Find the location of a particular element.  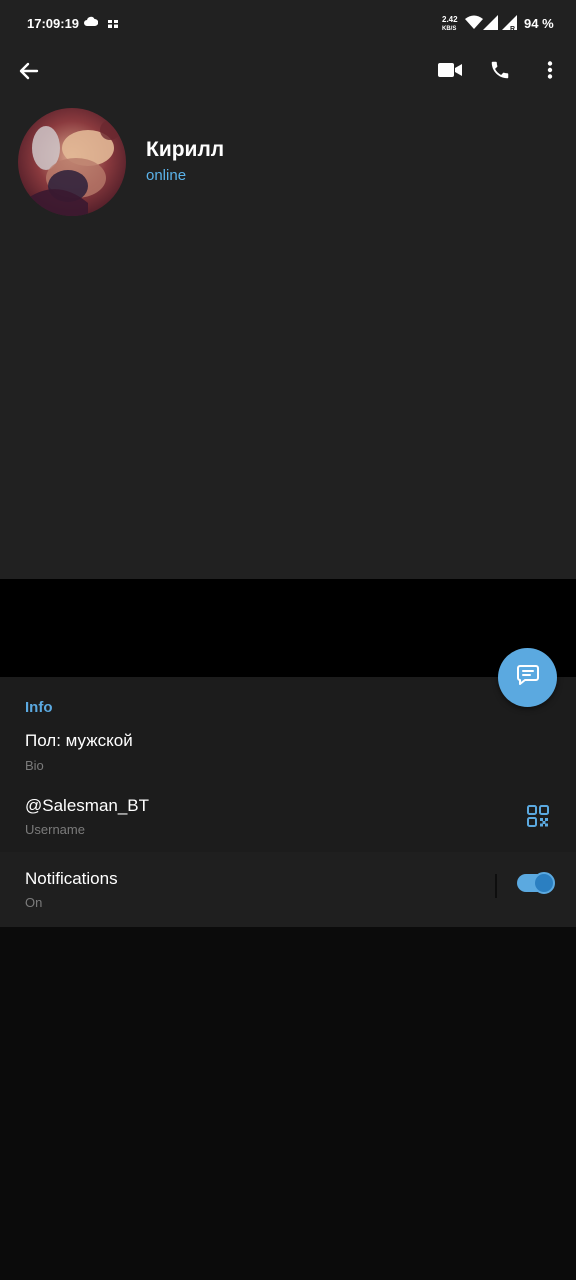

back-button is located at coordinates (29, 73).